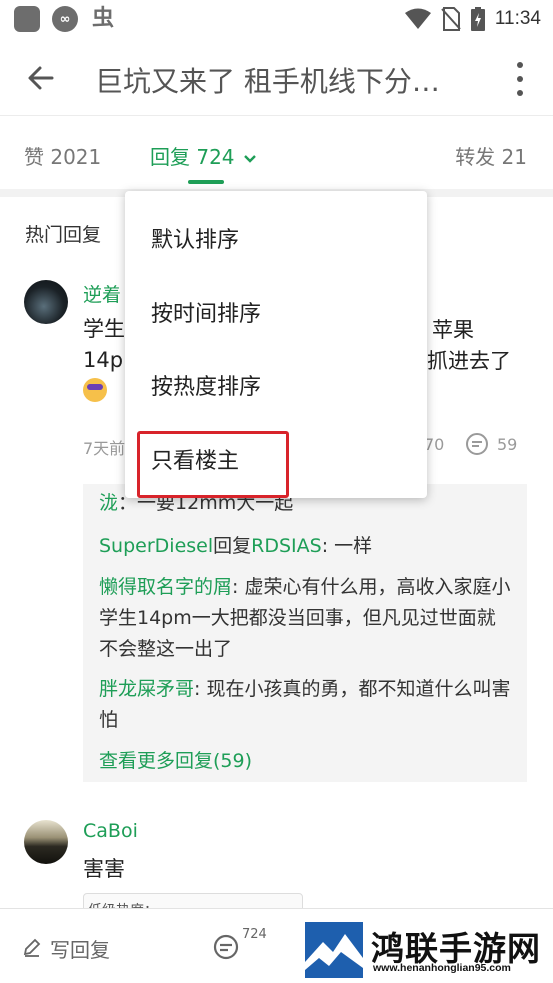 The image size is (553, 983). Describe the element at coordinates (276, 388) in the screenshot. I see `menu-item-sort-by-popularity: 按热度排序` at that location.